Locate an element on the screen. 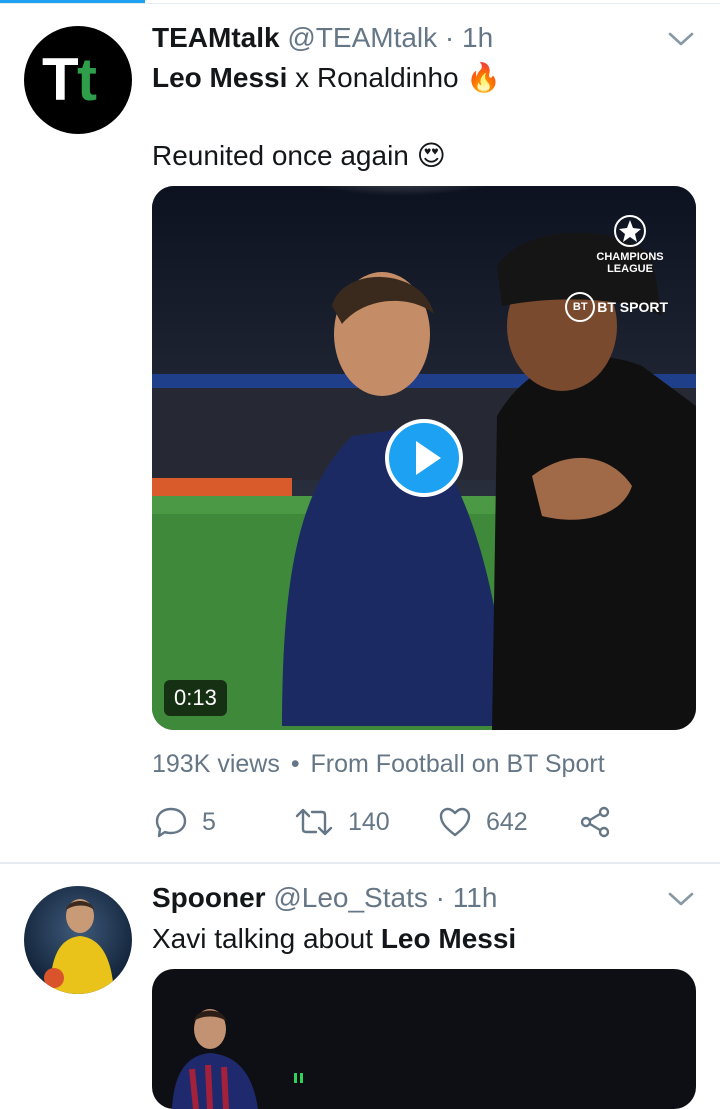 This screenshot has height=1109, width=720. like-button: 642 is located at coordinates (483, 822).